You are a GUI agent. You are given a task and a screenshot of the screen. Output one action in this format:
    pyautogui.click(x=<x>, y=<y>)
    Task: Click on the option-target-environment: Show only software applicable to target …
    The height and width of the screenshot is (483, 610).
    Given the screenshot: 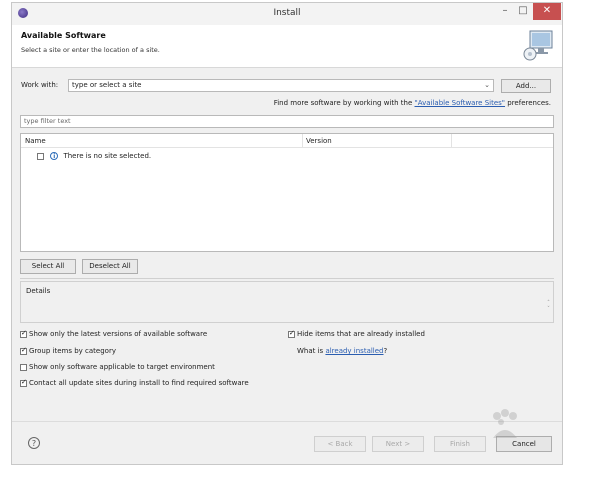 What is the action you would take?
    pyautogui.click(x=117, y=367)
    